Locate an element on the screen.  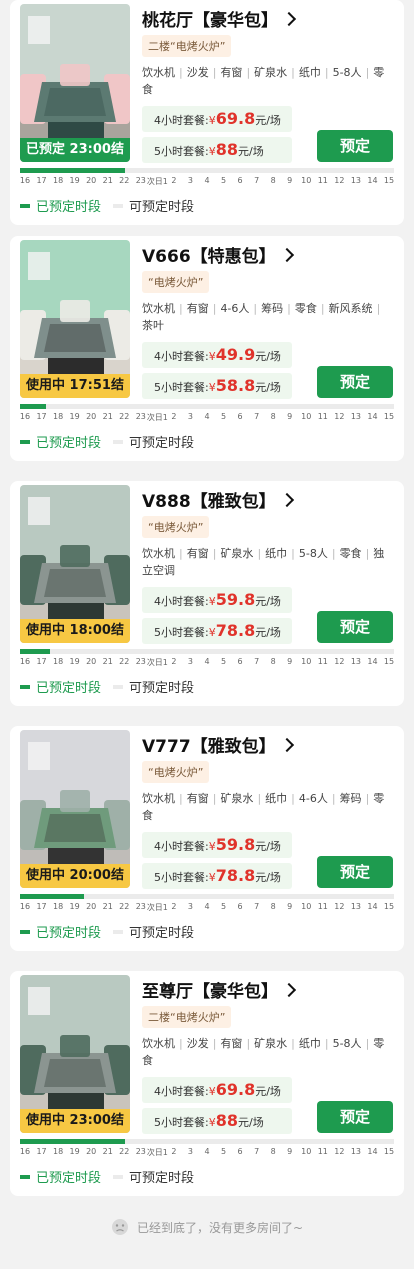
timeline-tick-label: 20 is located at coordinates (91, 1151).